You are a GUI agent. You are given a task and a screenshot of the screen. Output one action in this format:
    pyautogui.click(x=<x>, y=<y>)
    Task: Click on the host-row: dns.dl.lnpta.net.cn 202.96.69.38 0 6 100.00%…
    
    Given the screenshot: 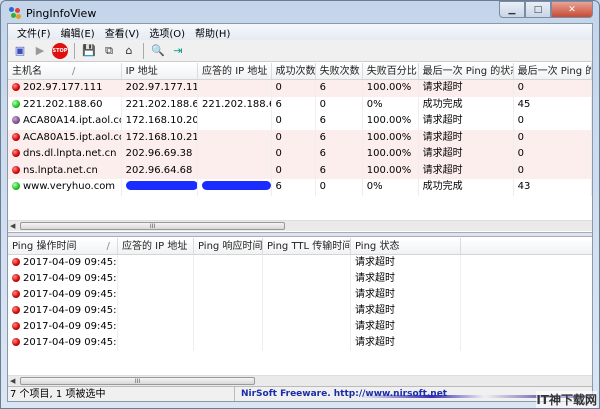 What is the action you would take?
    pyautogui.click(x=300, y=154)
    